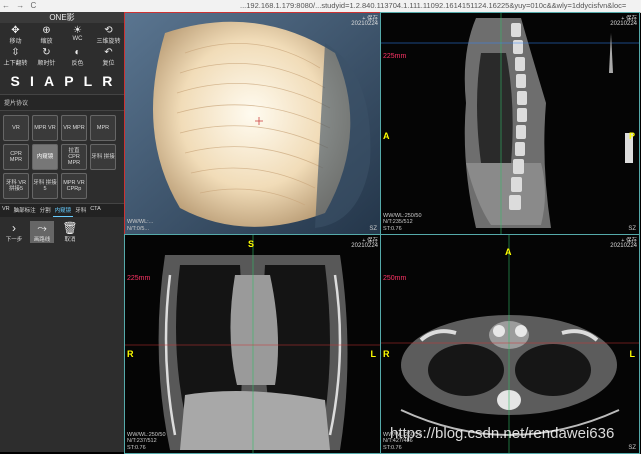  I want to click on move-tool: ✥ 移动, so click(15, 36).